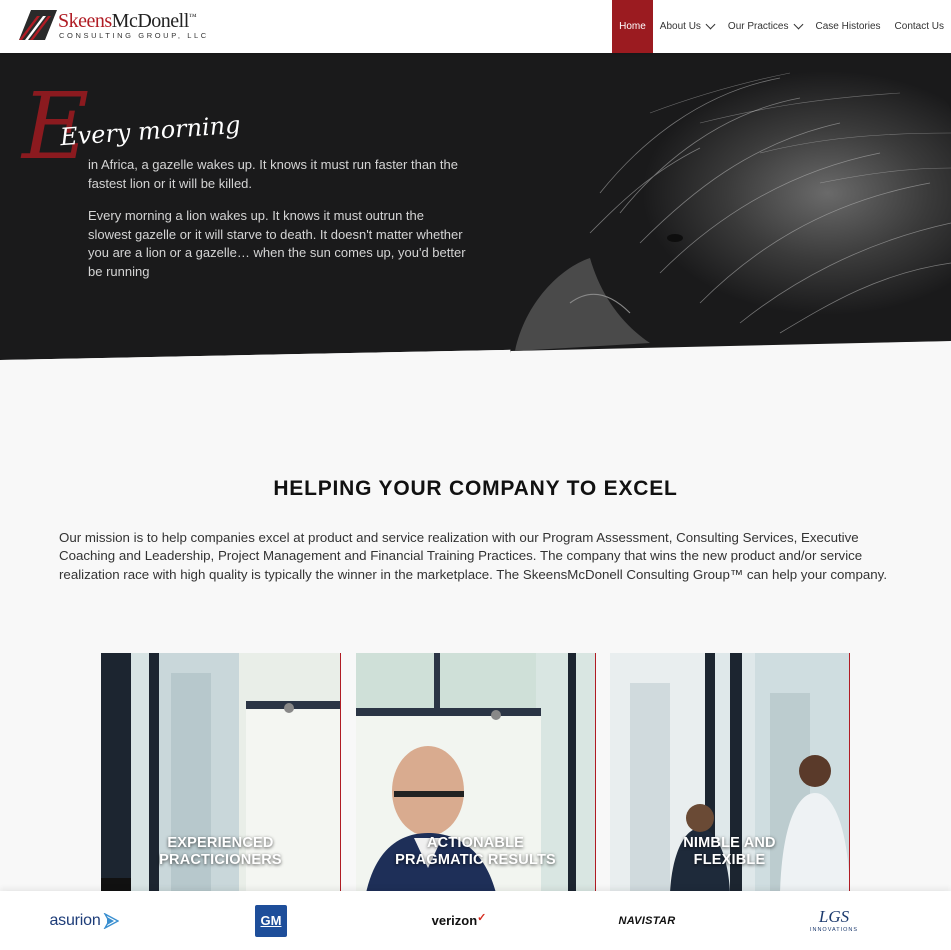 The height and width of the screenshot is (950, 951). What do you see at coordinates (127, 21) in the screenshot?
I see `logo-wordmark: SkeensMcDonell™` at bounding box center [127, 21].